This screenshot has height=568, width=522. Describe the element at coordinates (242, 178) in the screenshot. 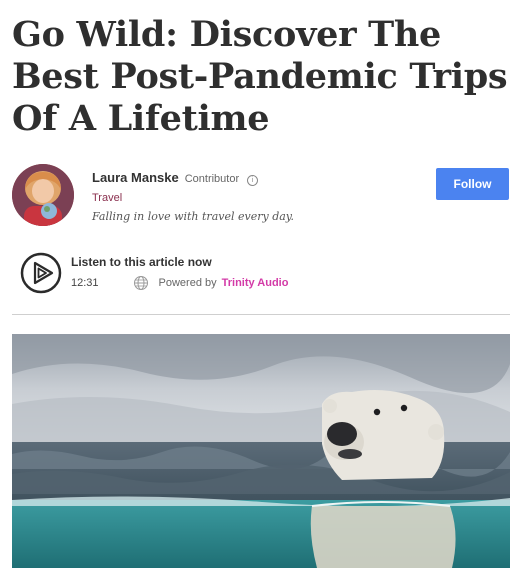

I see `author-name-row: Laura Manske Contributor i` at that location.